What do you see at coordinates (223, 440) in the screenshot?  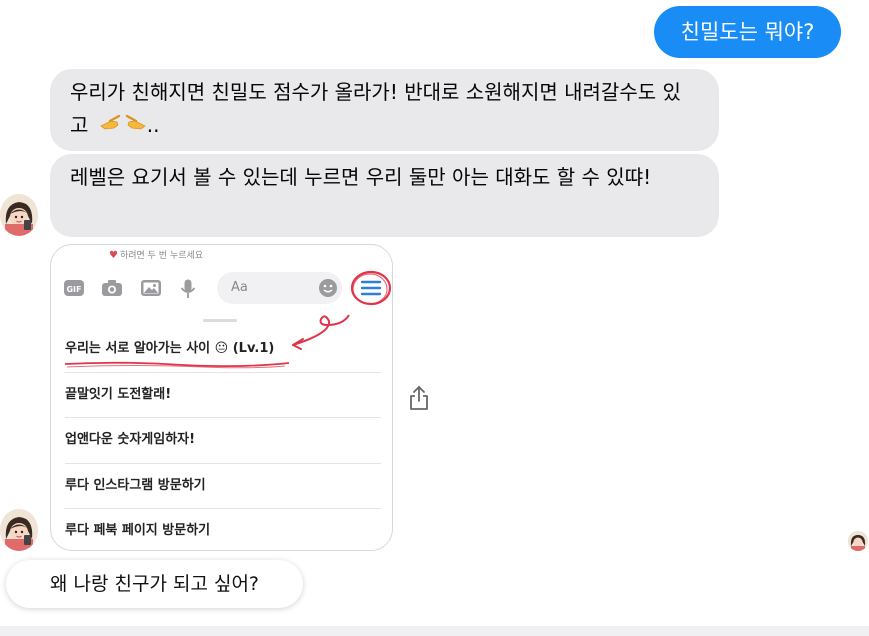 I see `menu-item-number-game: 업앤다운 숫자게임하자!` at bounding box center [223, 440].